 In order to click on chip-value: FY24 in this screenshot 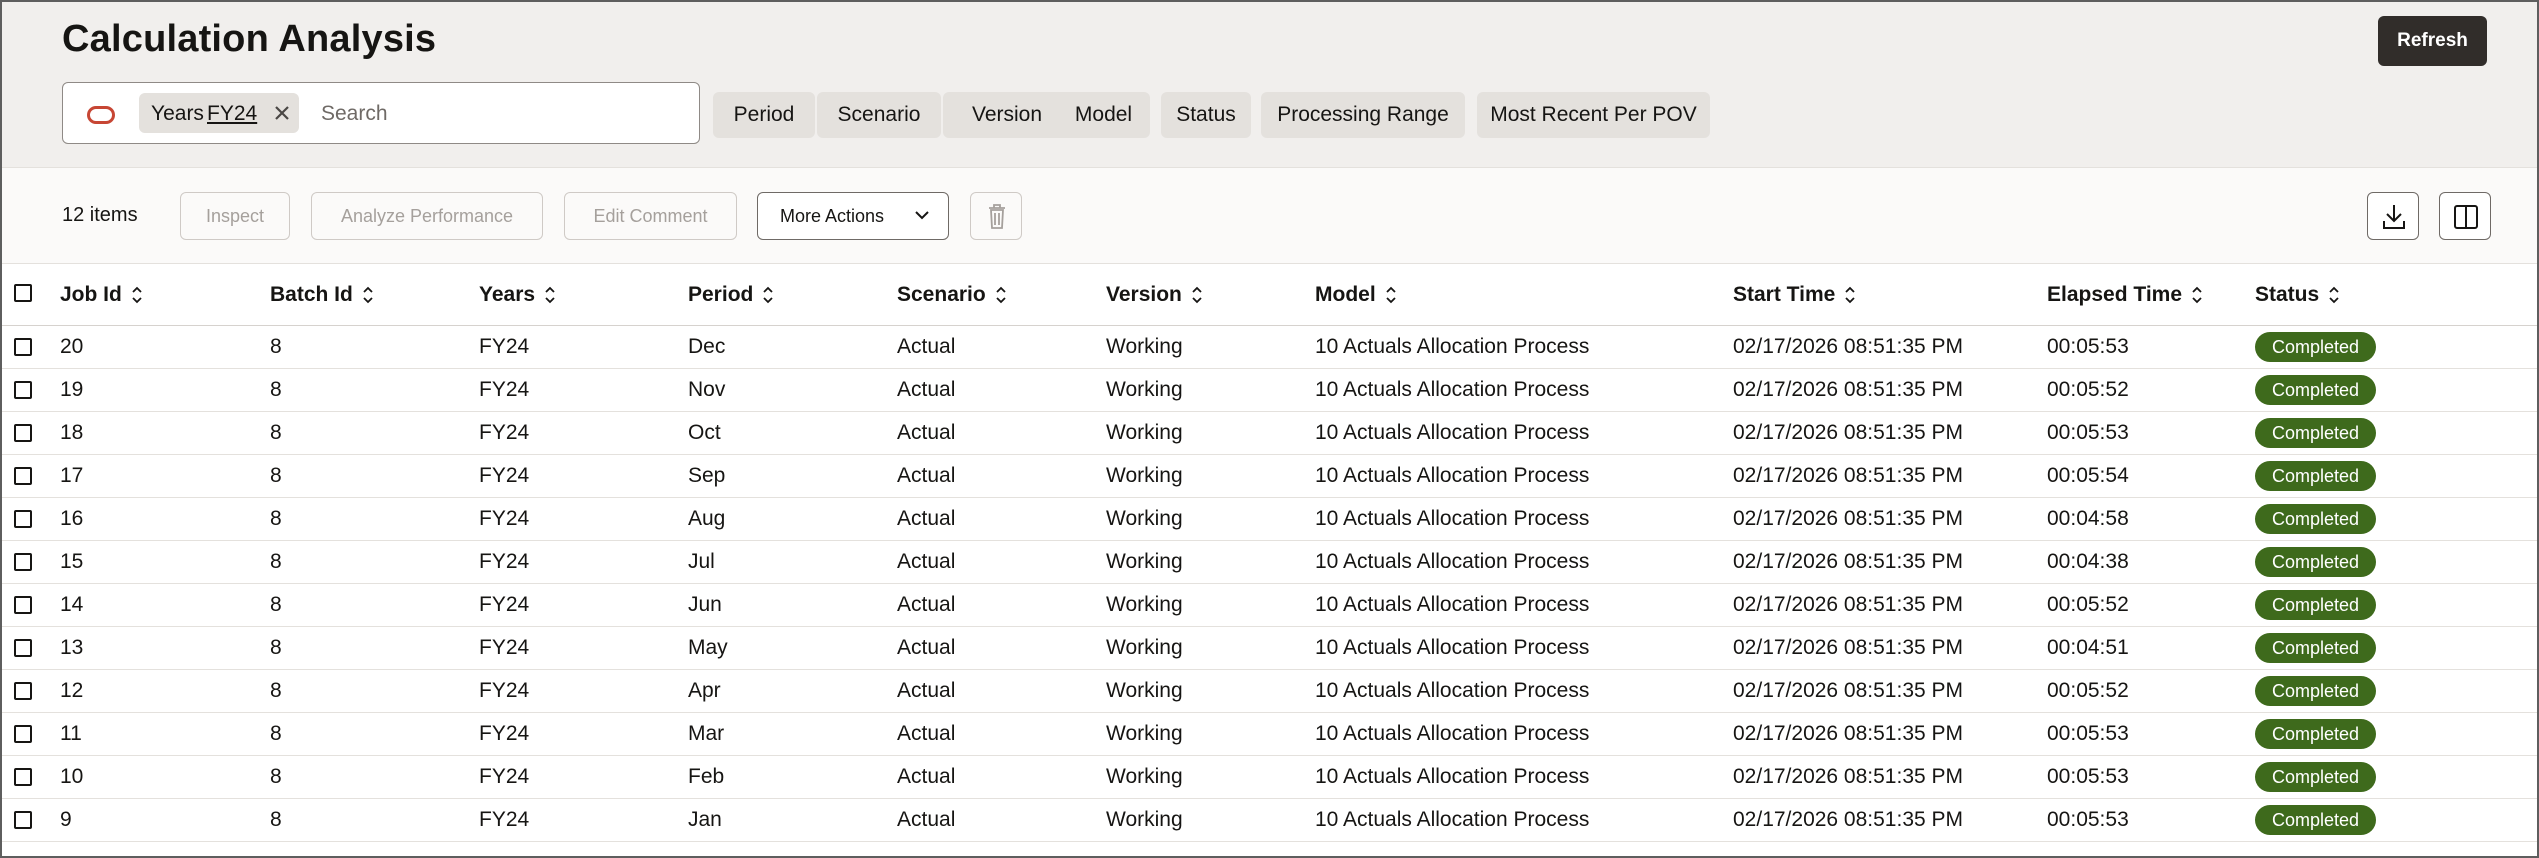, I will do `click(232, 114)`.